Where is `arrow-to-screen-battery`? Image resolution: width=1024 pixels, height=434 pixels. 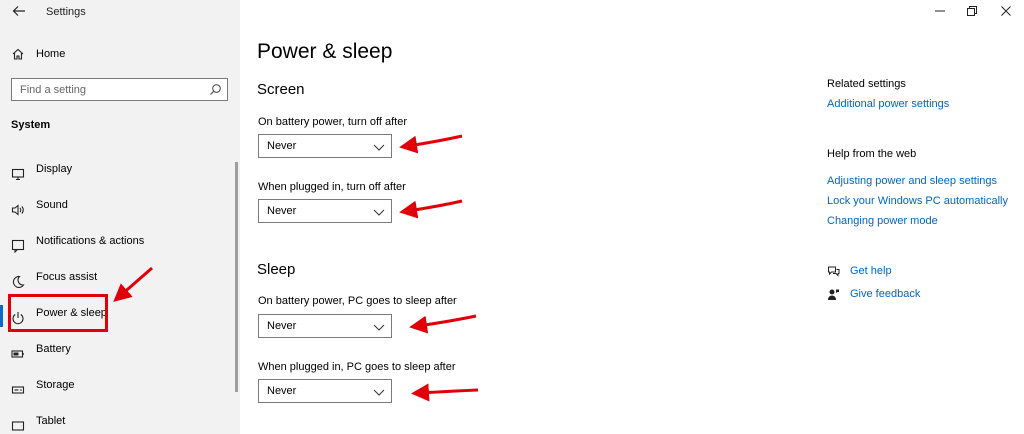 arrow-to-screen-battery is located at coordinates (431, 144).